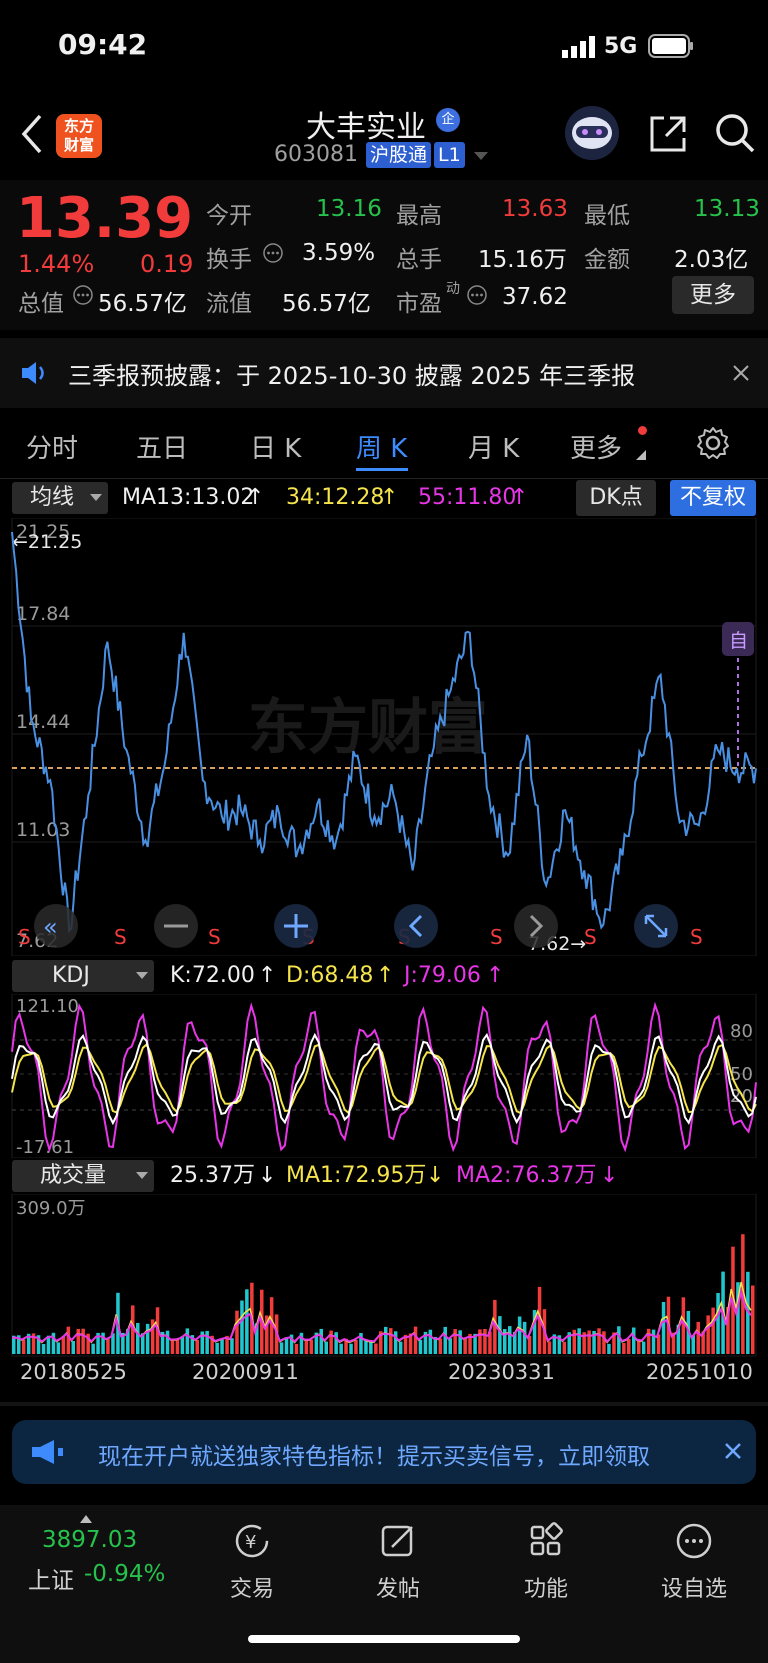  Describe the element at coordinates (670, 46) in the screenshot. I see `battery-icon` at that location.